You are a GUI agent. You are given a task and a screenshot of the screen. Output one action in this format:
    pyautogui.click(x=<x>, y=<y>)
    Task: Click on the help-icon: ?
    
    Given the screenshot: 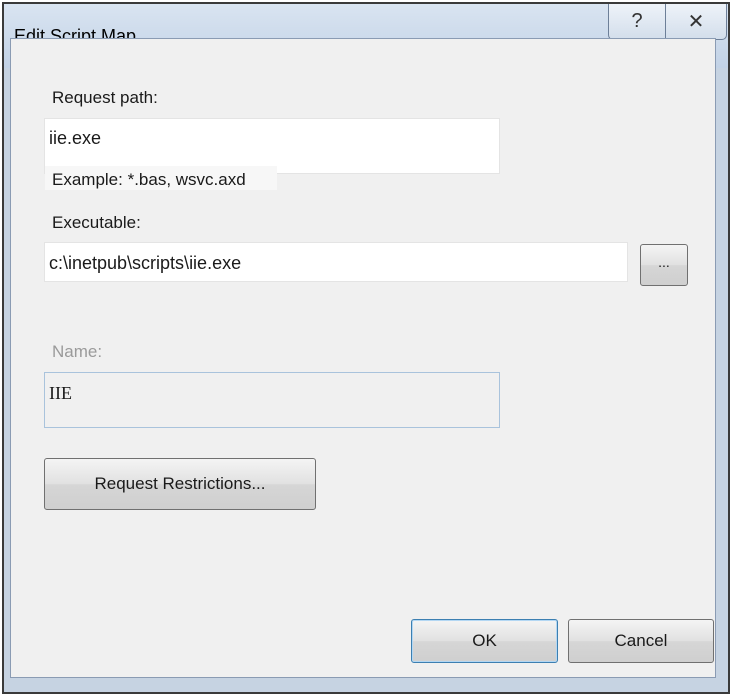 What is the action you would take?
    pyautogui.click(x=637, y=21)
    